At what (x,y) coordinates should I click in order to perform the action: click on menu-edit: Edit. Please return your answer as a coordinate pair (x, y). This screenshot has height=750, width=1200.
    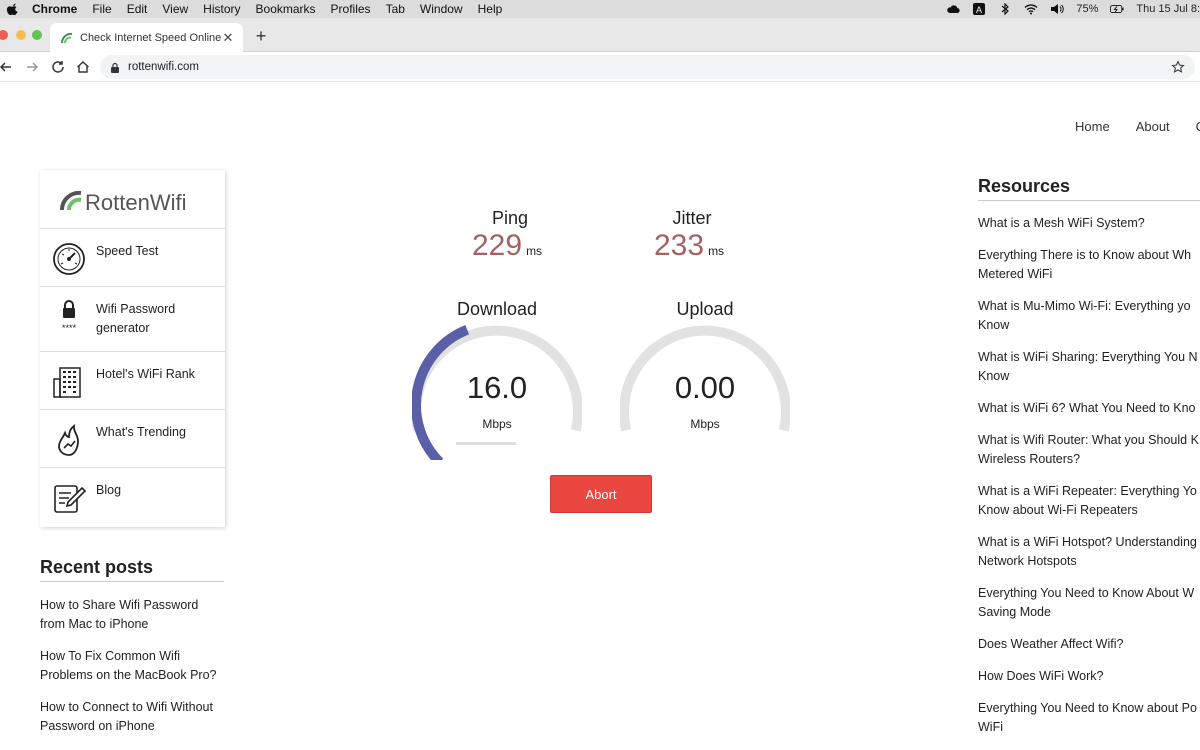
    Looking at the image, I should click on (137, 9).